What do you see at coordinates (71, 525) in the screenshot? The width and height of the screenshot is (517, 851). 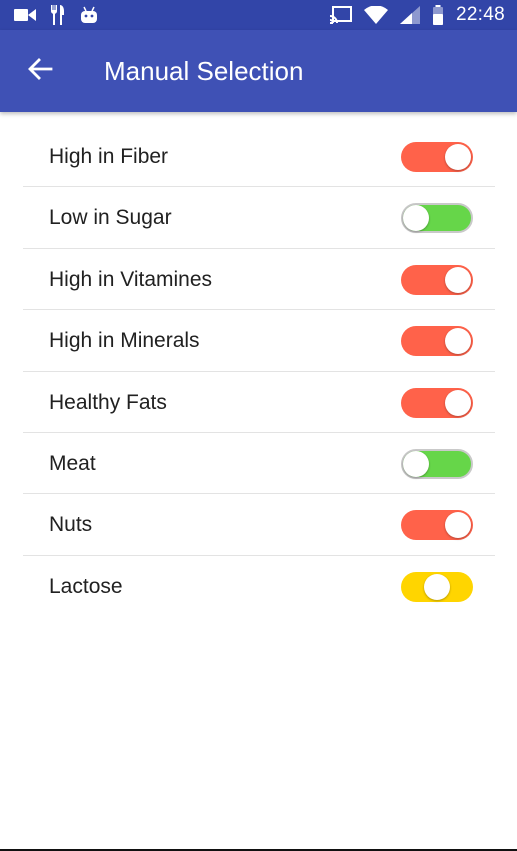 I see `item-label: Nuts` at bounding box center [71, 525].